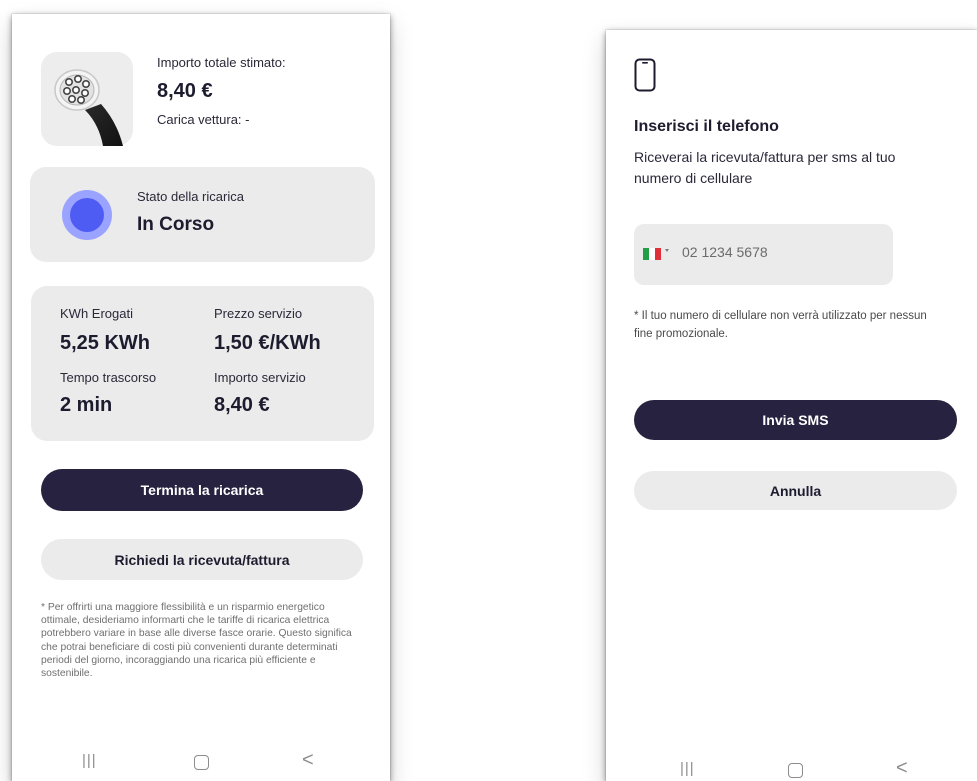  I want to click on kwh-value: 5,25 KWh, so click(105, 343).